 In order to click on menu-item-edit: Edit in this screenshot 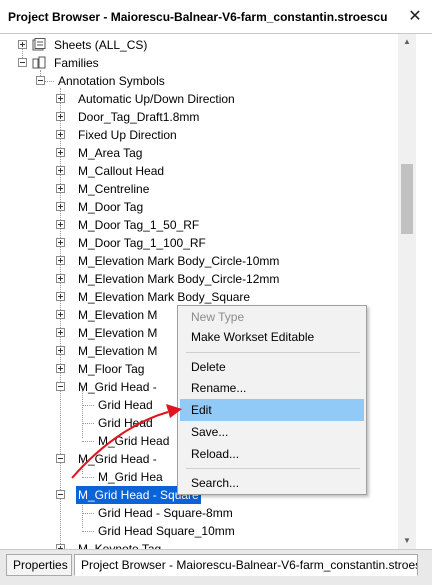, I will do `click(272, 410)`.